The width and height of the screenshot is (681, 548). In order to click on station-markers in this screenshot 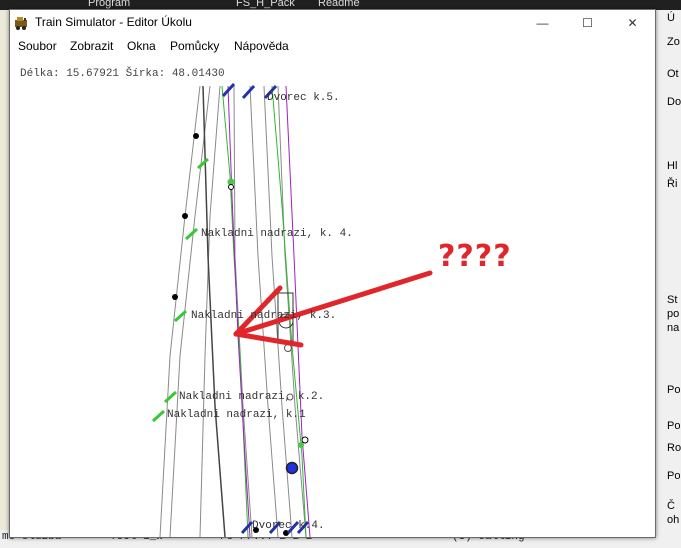, I will do `click(180, 290)`.